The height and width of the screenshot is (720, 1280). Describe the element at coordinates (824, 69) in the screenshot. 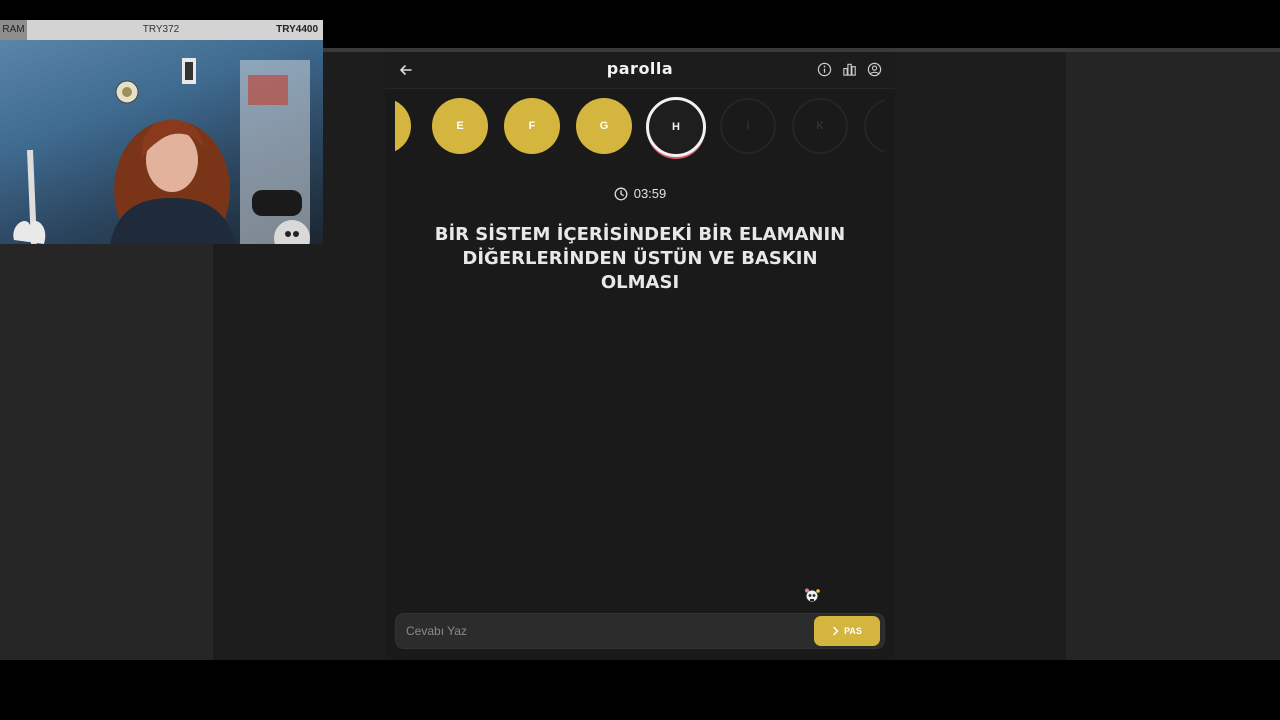

I see `info-icon` at that location.